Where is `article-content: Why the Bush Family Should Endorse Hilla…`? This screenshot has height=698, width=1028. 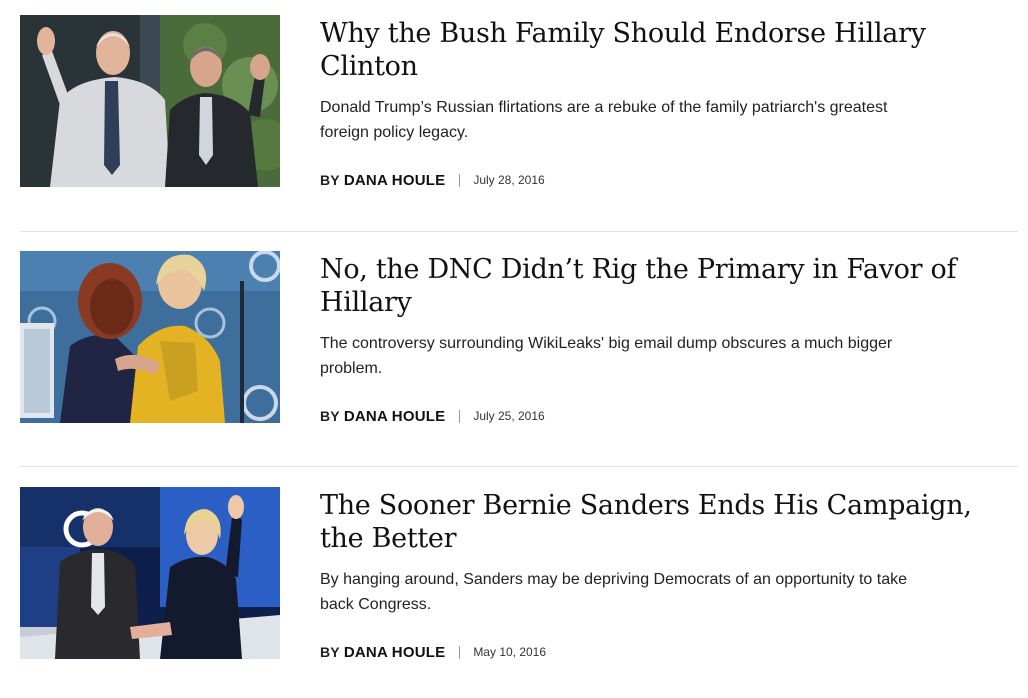 article-content: Why the Bush Family Should Endorse Hilla… is located at coordinates (660, 81).